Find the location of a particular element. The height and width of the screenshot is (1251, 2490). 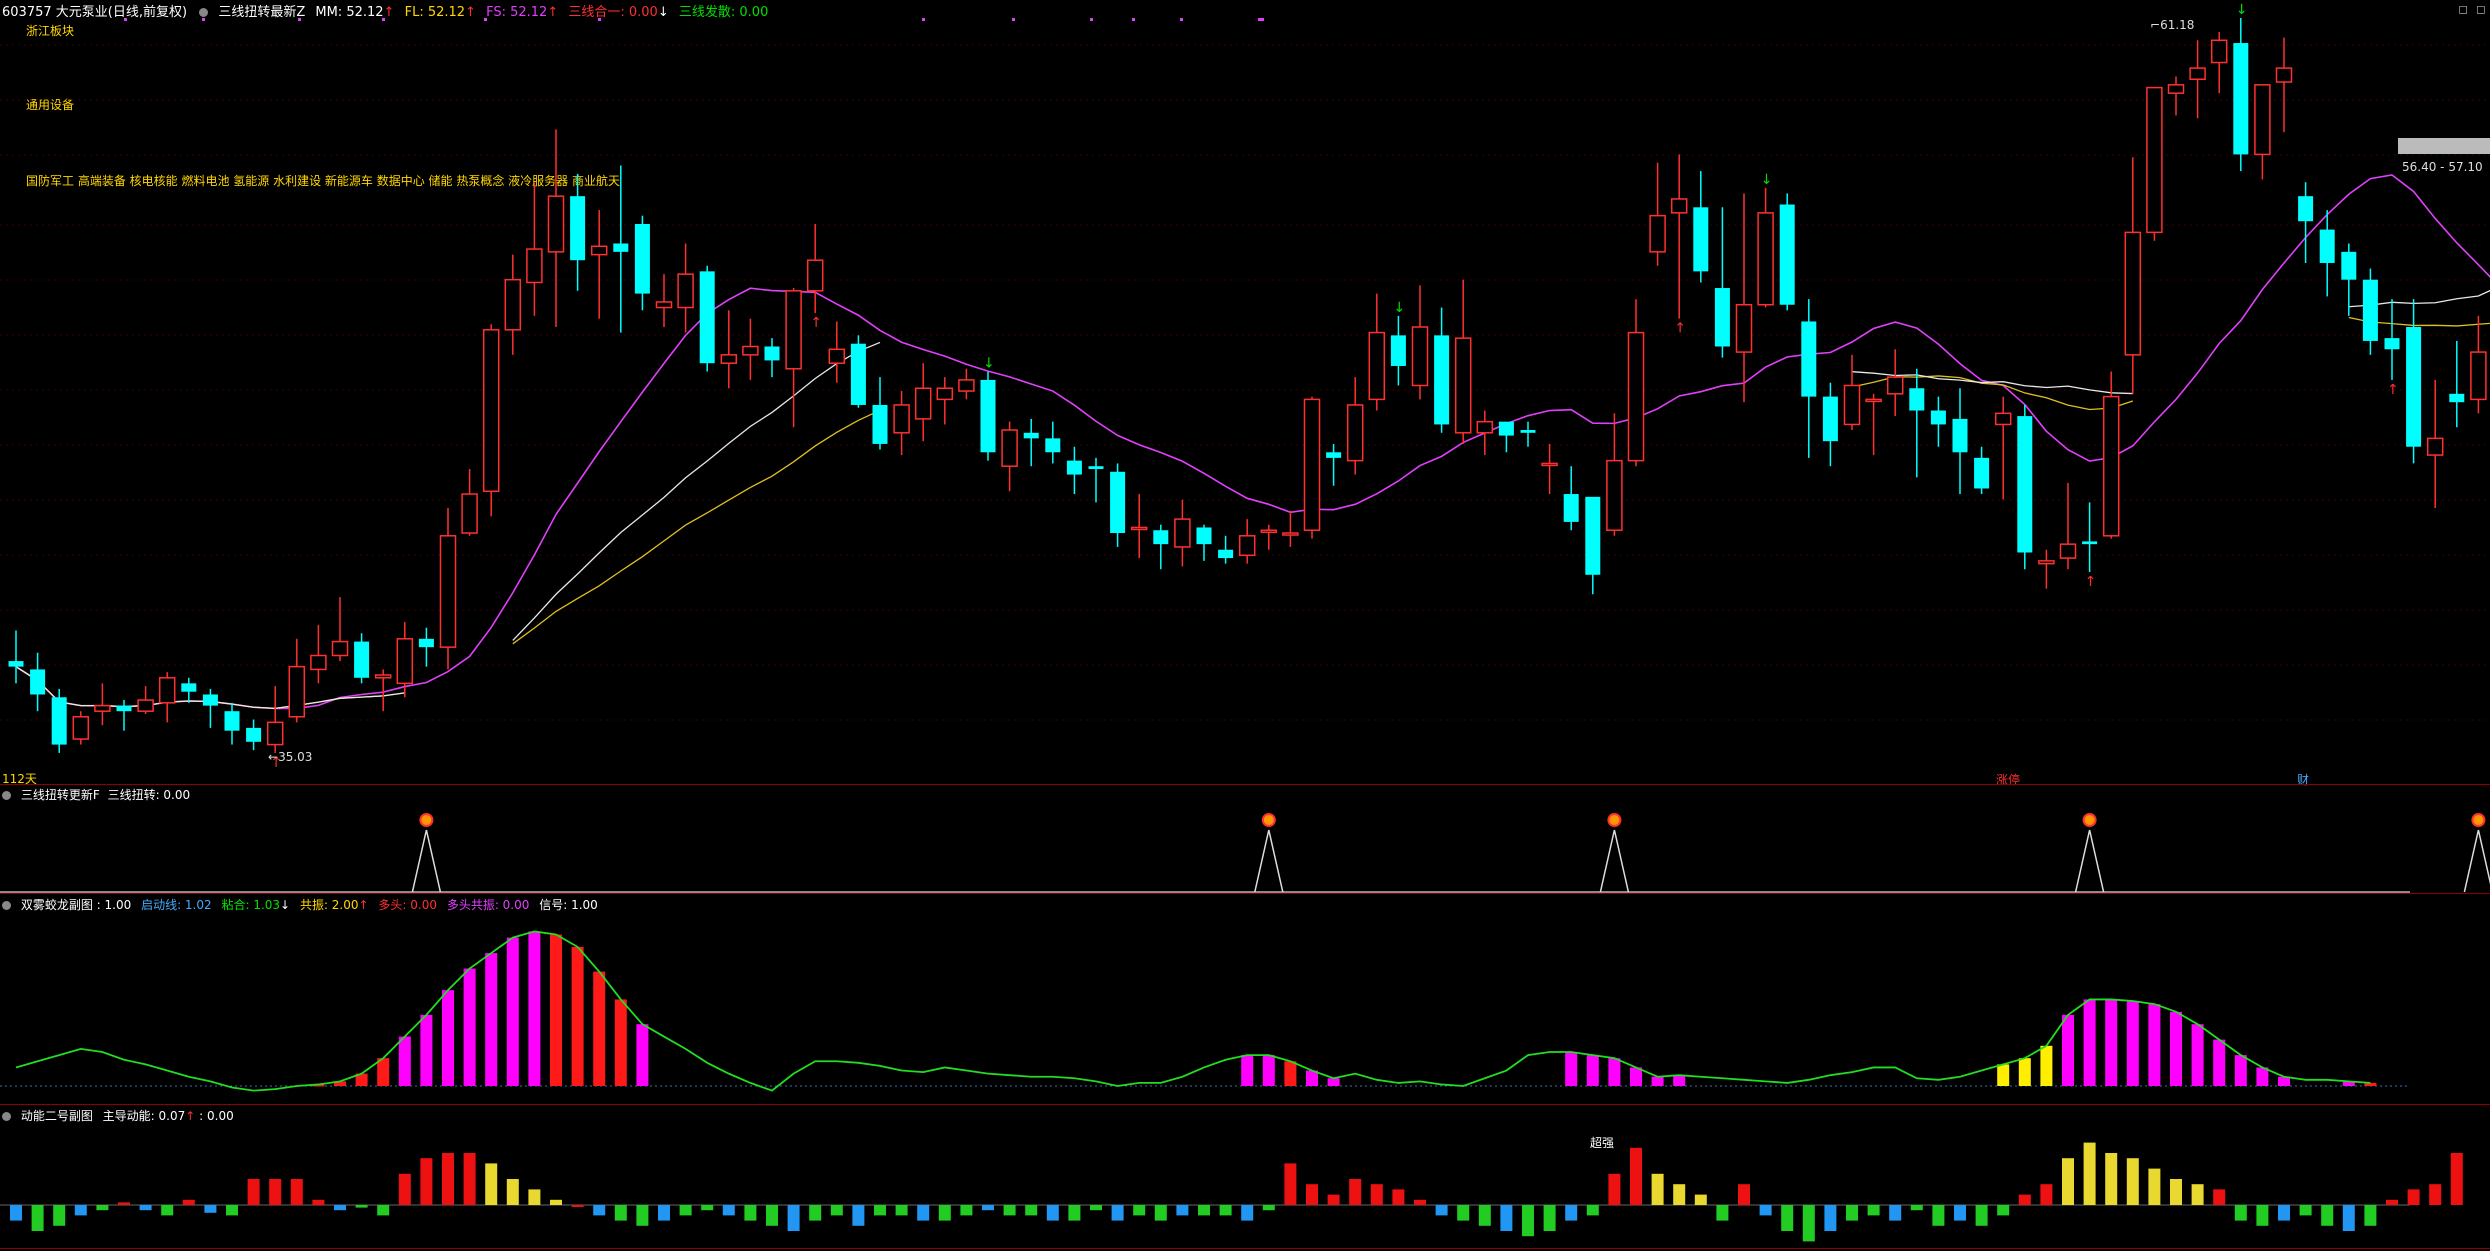

panel1-spike is located at coordinates (1614, 861).